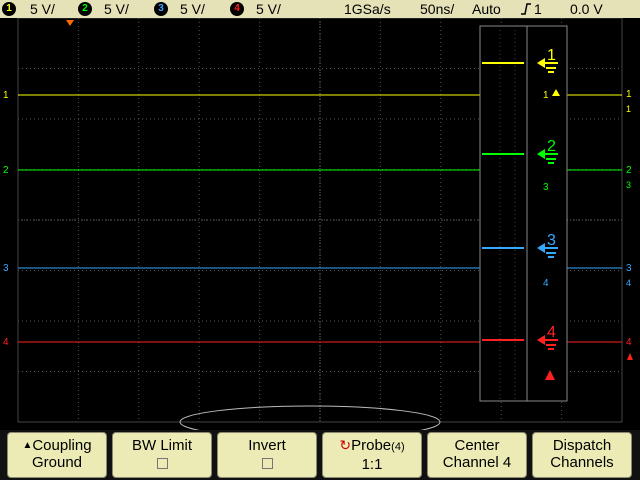 This screenshot has width=640, height=480. I want to click on invert-checkbox-icon, so click(267, 463).